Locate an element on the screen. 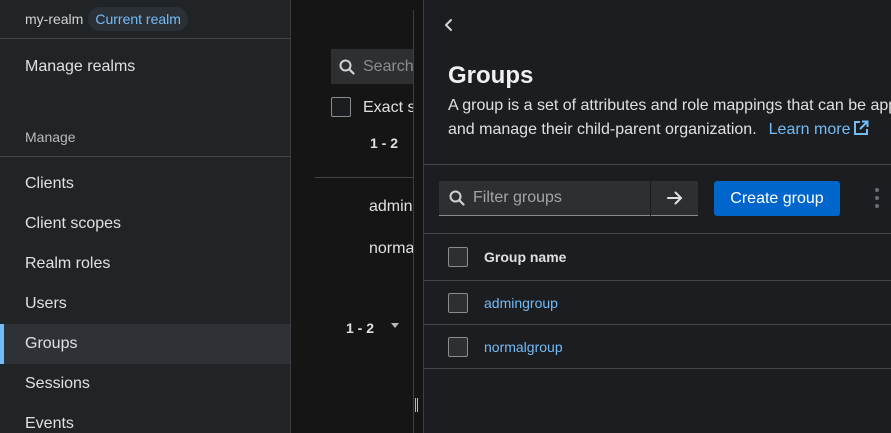  learn-more-label: Learn more is located at coordinates (809, 129).